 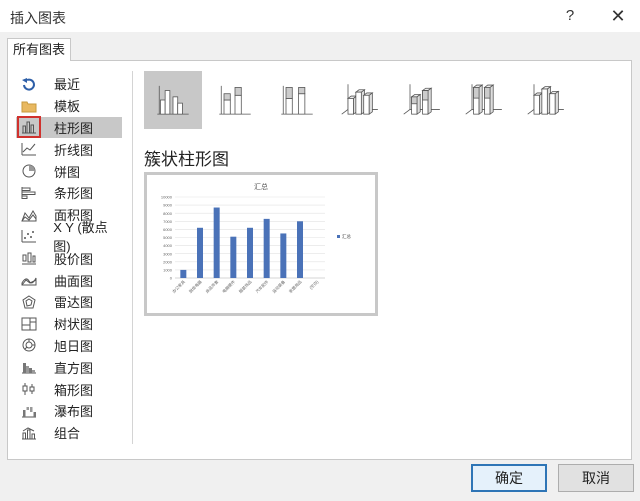 I want to click on sidebar-item-waterfall-chart: 瀑布图, so click(x=69, y=411).